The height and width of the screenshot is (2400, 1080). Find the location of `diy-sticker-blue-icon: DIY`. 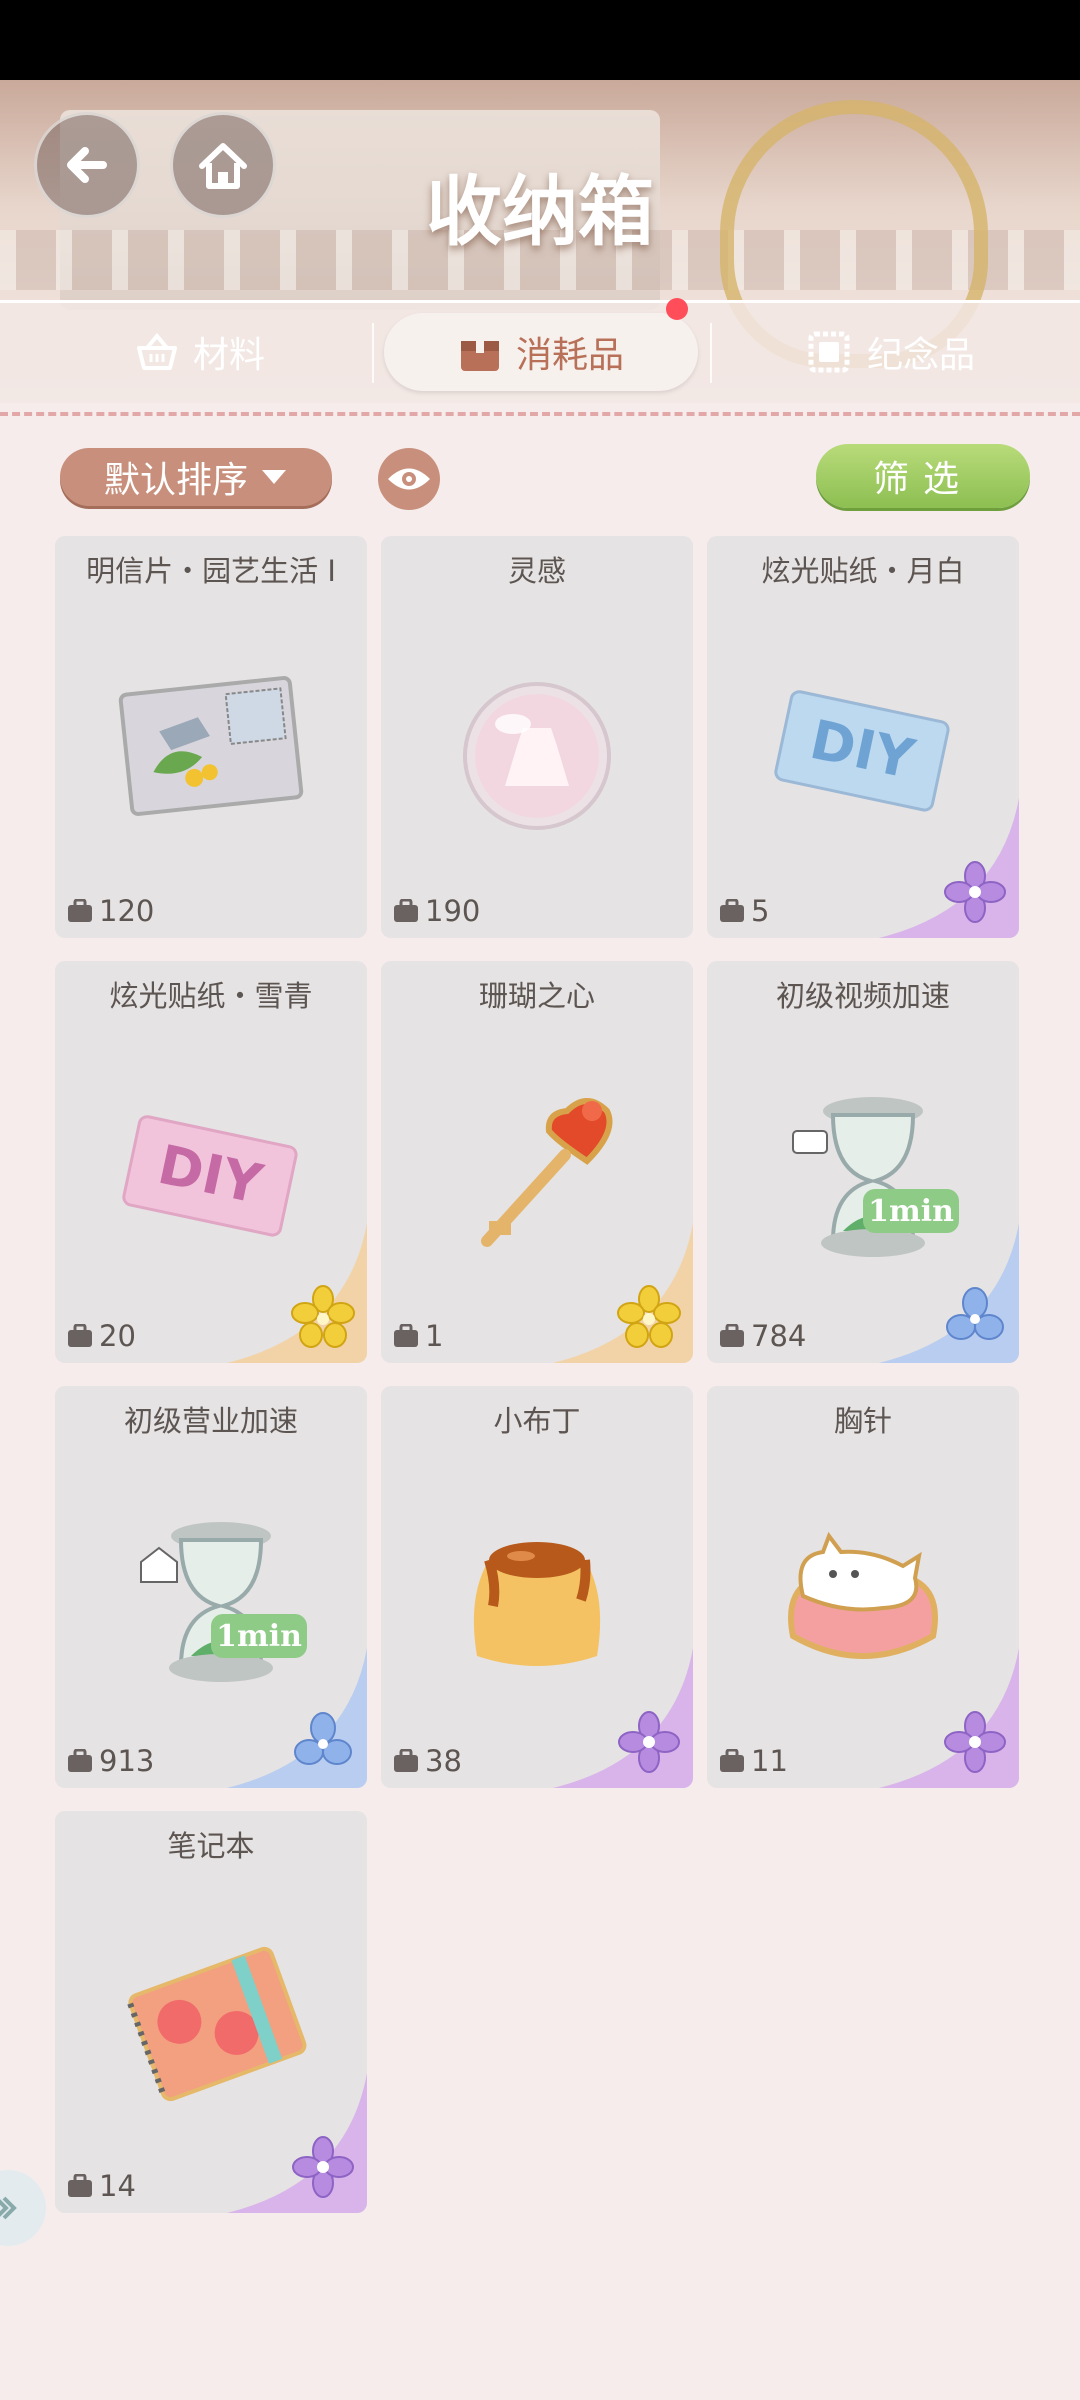

diy-sticker-blue-icon: DIY is located at coordinates (862, 751).